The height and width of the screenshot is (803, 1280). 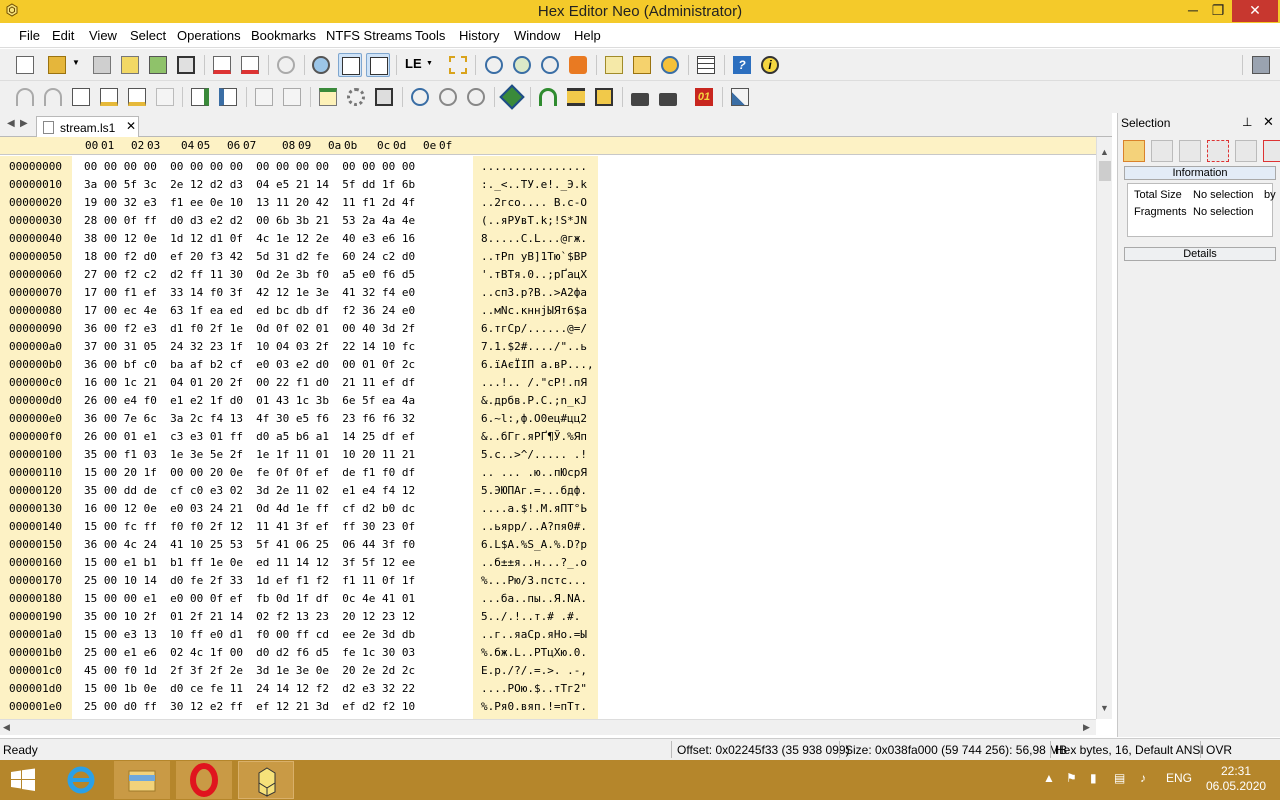 What do you see at coordinates (534, 421) in the screenshot?
I see `row-text: 6.~l:,ф.O0ец#цц2` at bounding box center [534, 421].